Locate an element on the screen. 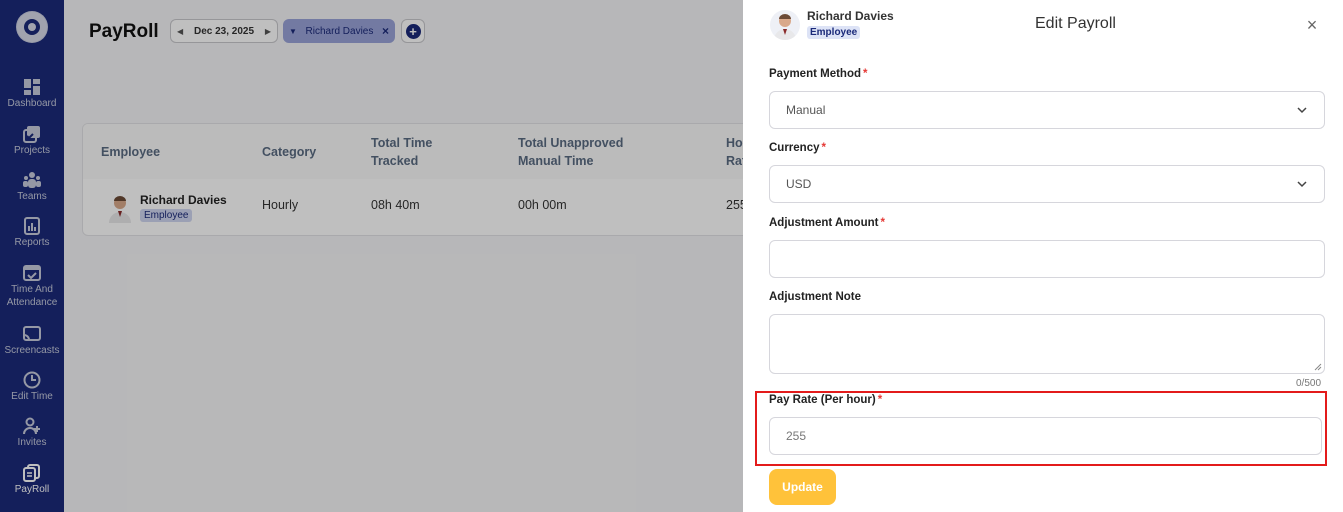 This screenshot has width=1343, height=512. panel-title: Edit Payroll is located at coordinates (1075, 23).